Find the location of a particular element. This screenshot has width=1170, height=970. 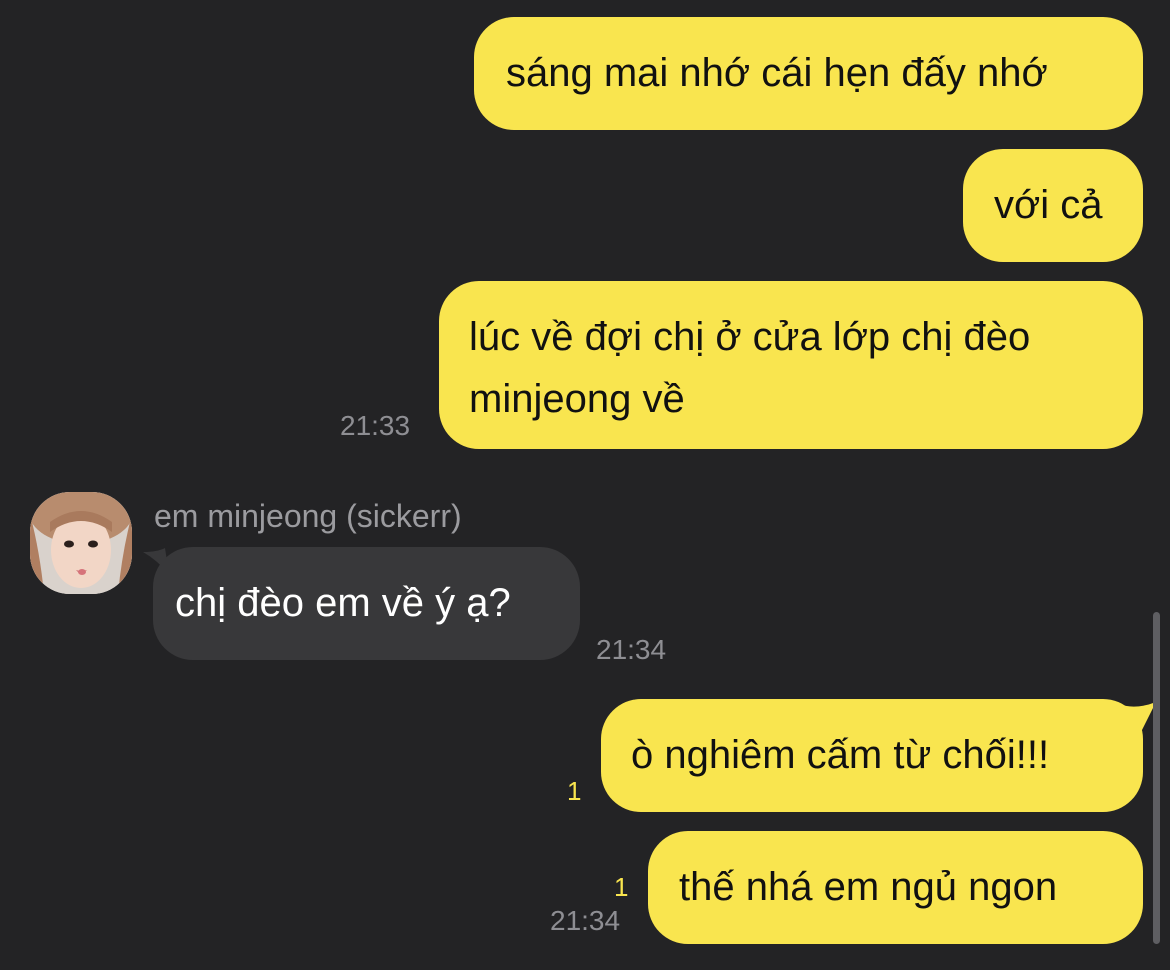

contact-avatar is located at coordinates (81, 543).